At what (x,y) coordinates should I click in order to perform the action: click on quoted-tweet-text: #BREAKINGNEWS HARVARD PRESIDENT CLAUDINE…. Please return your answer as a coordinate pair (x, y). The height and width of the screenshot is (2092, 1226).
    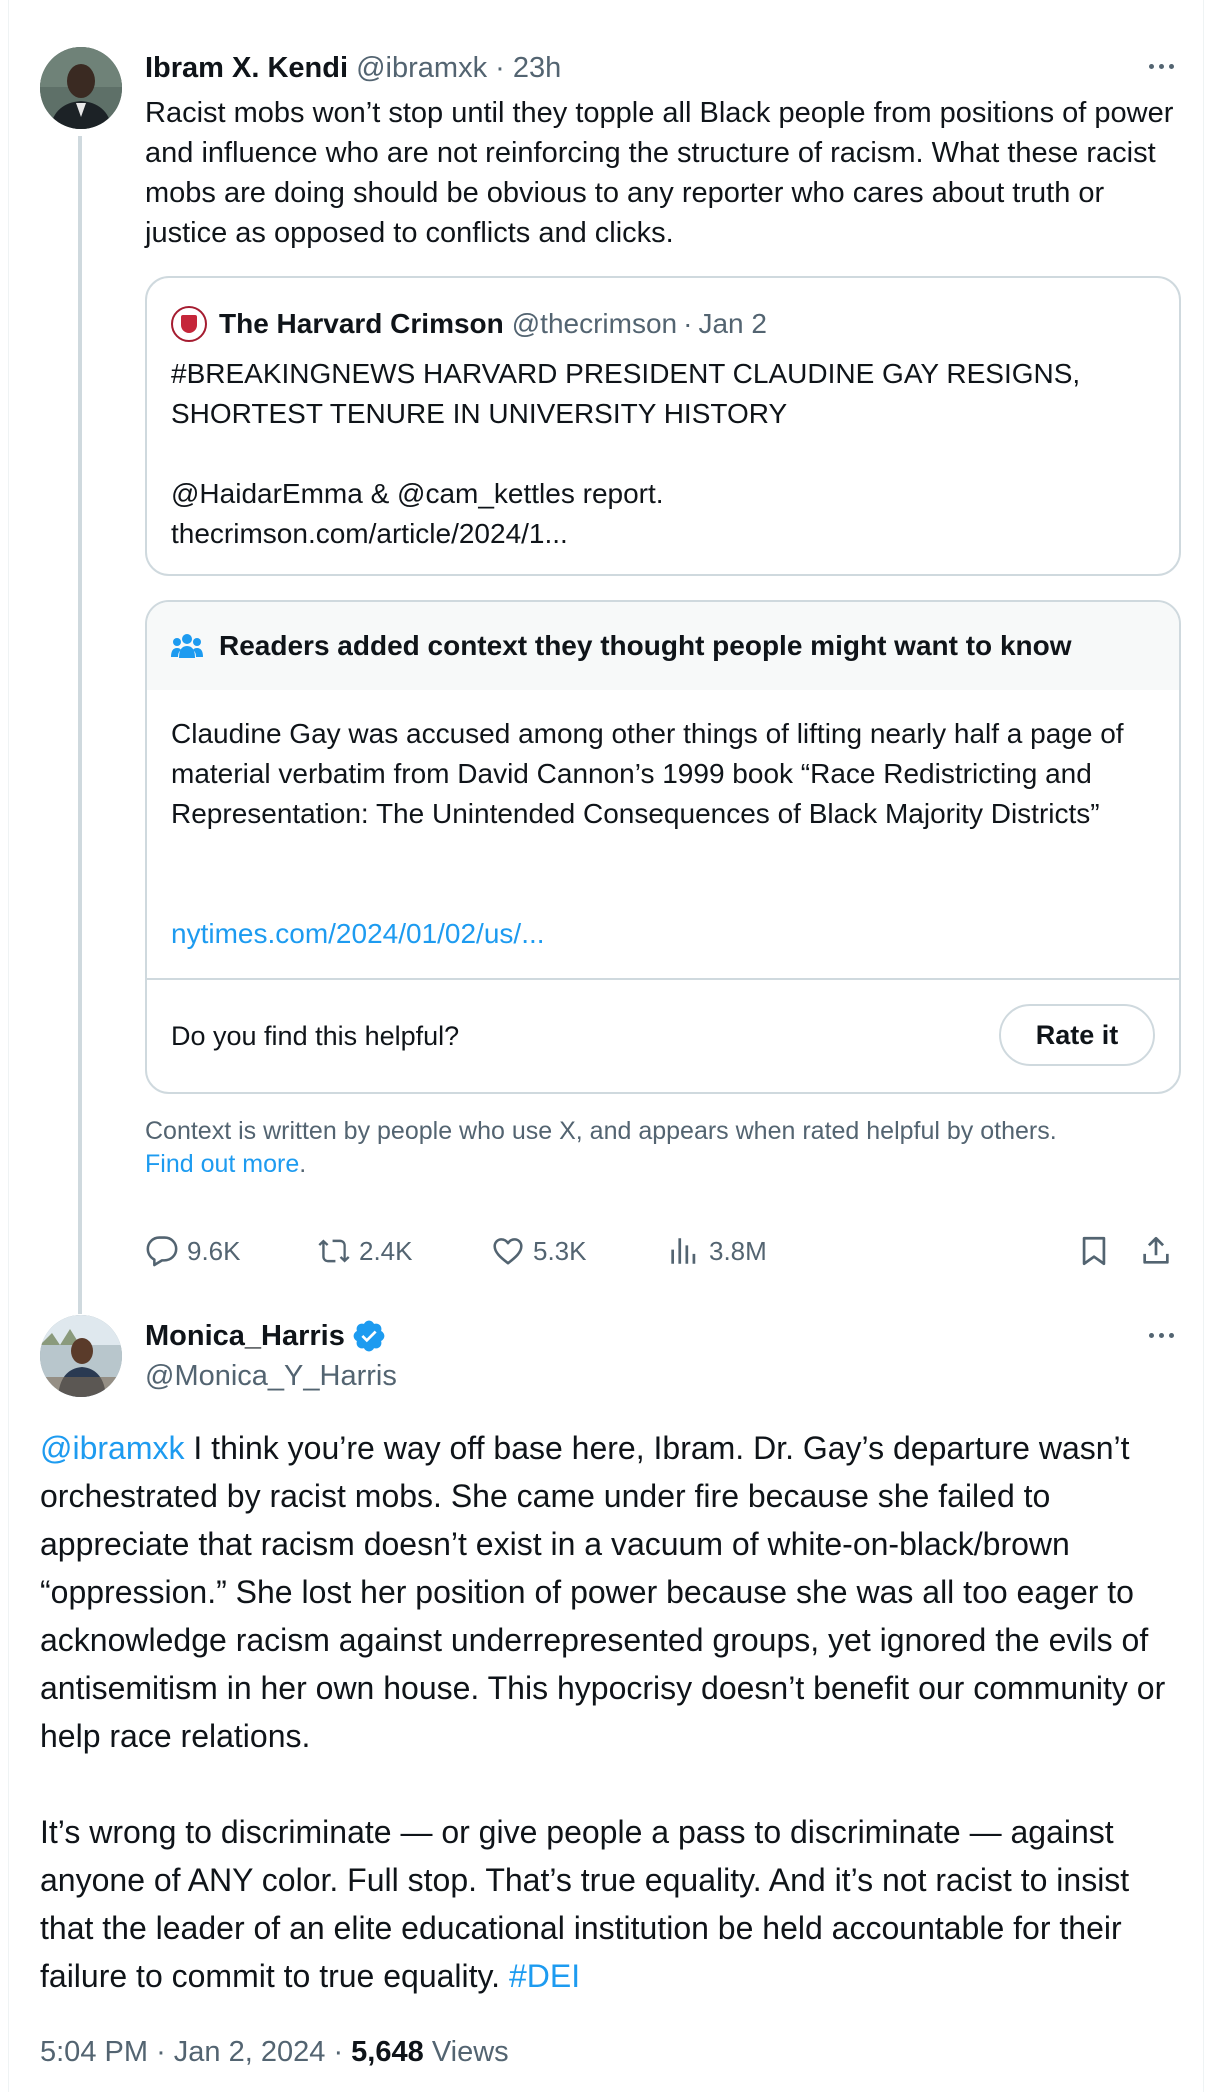
    Looking at the image, I should click on (626, 453).